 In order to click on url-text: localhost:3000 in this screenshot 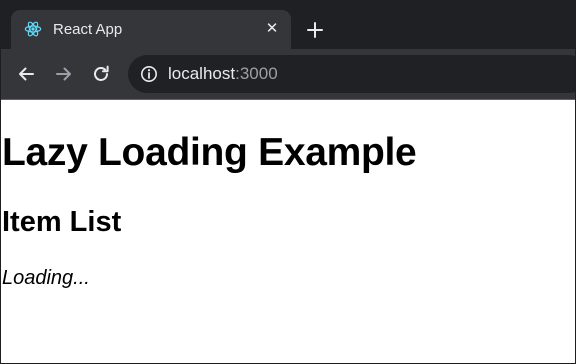, I will do `click(223, 74)`.